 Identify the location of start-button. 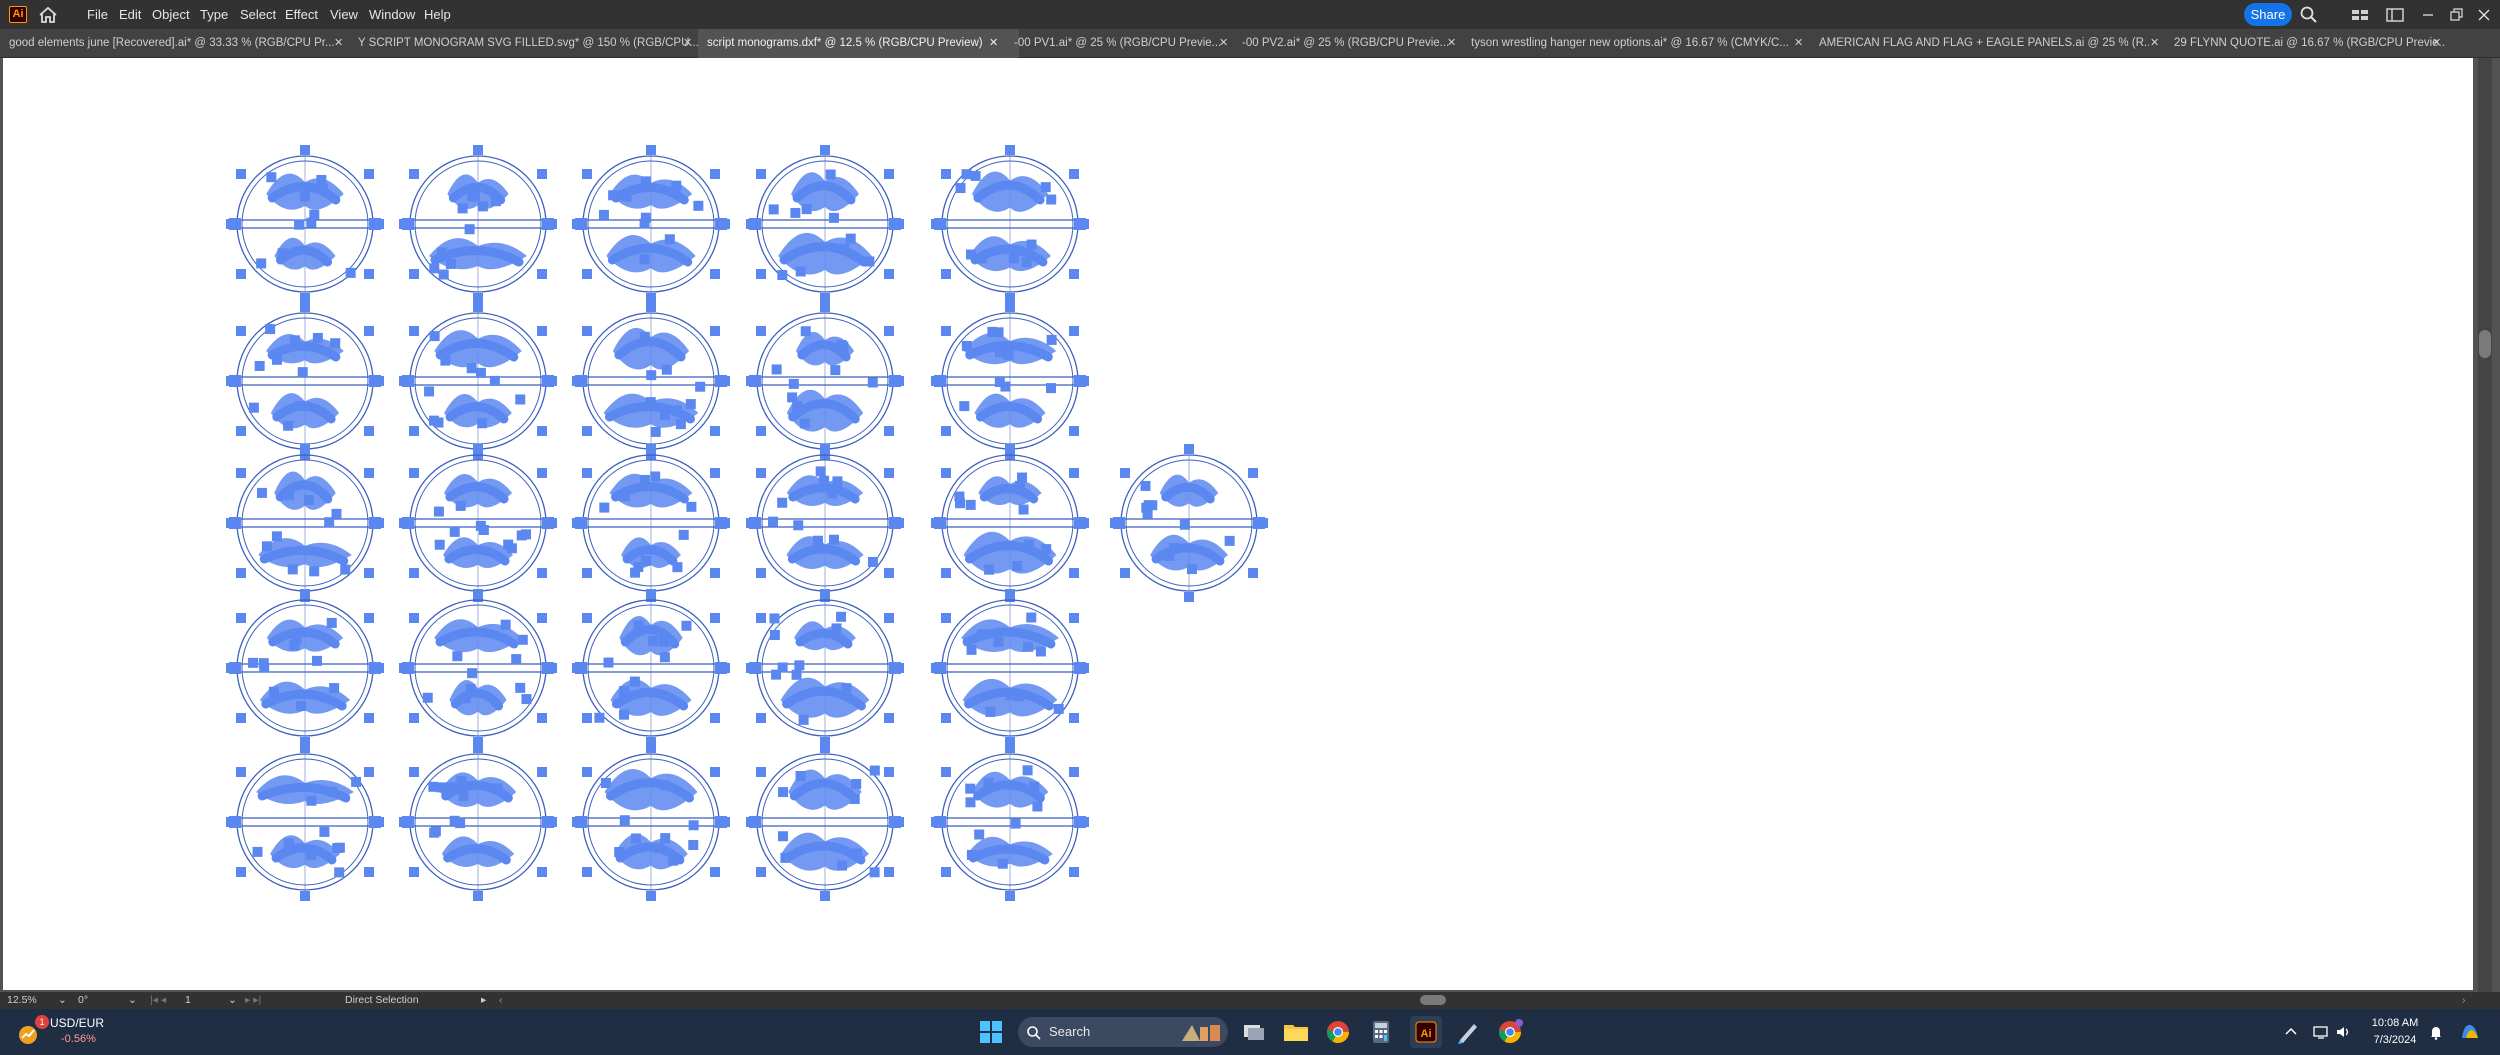
(991, 1032).